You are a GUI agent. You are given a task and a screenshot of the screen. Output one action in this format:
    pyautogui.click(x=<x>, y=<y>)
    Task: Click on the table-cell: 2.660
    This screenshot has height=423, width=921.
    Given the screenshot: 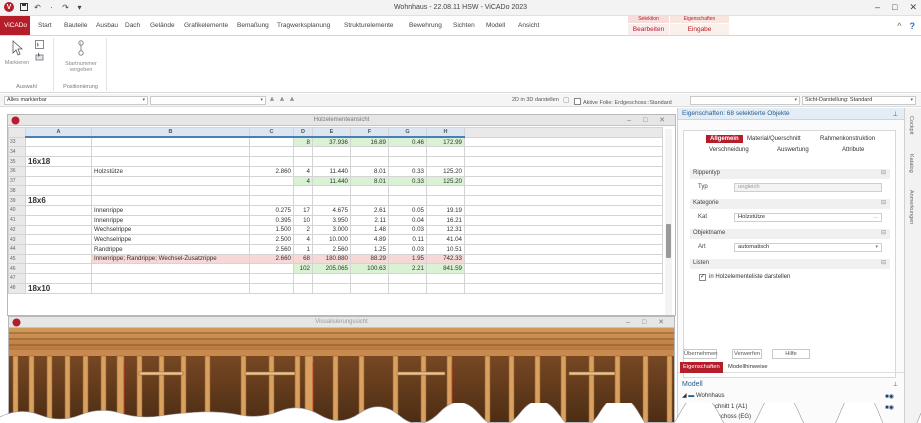 What is the action you would take?
    pyautogui.click(x=271, y=259)
    